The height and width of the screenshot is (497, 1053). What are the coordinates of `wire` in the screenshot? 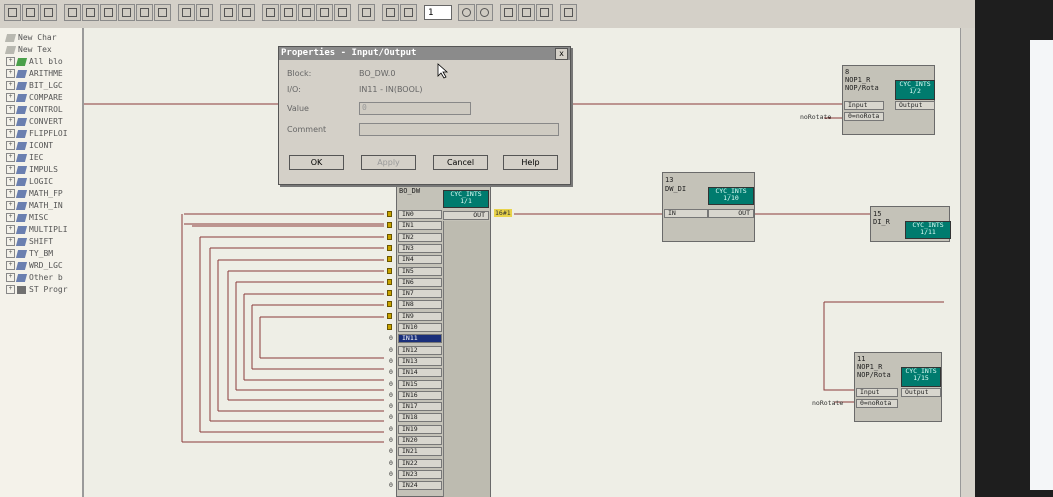 It's located at (839, 346).